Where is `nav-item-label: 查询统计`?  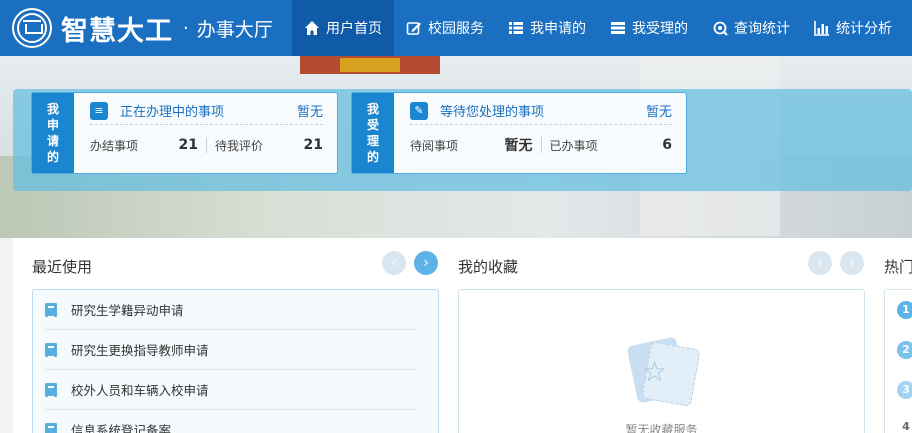
nav-item-label: 查询统计 is located at coordinates (762, 29).